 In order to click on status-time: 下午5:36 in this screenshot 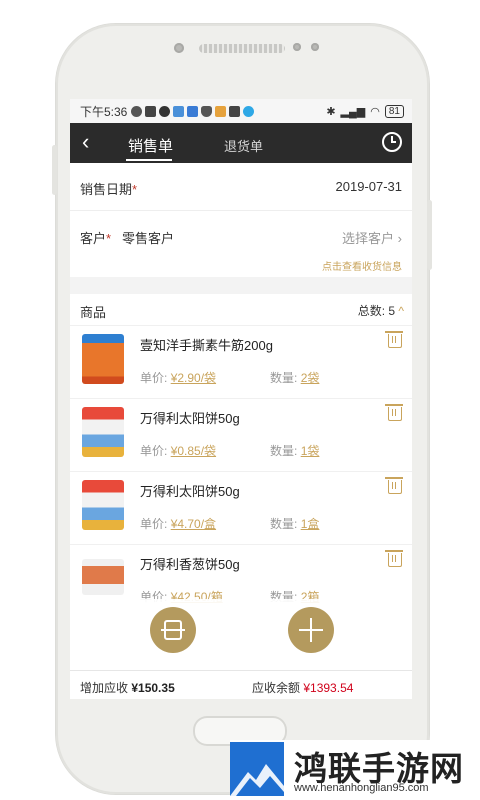, I will do `click(104, 111)`.